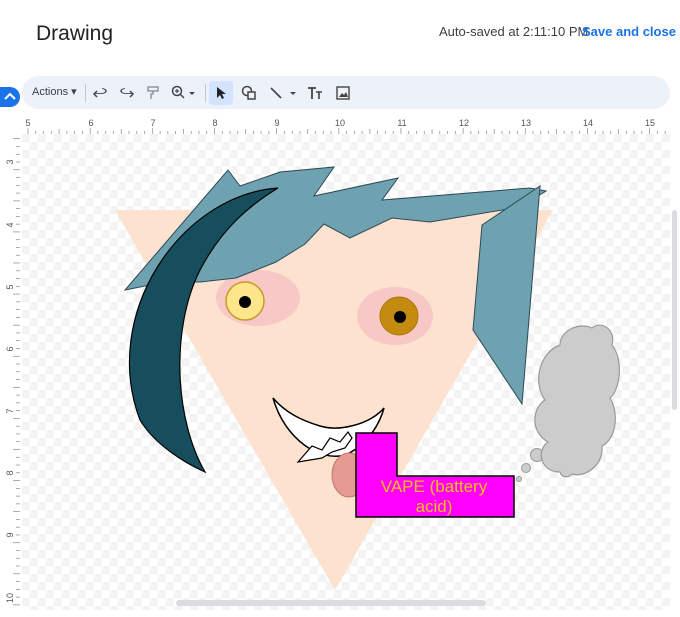 Image resolution: width=680 pixels, height=617 pixels. I want to click on text-box-button, so click(315, 93).